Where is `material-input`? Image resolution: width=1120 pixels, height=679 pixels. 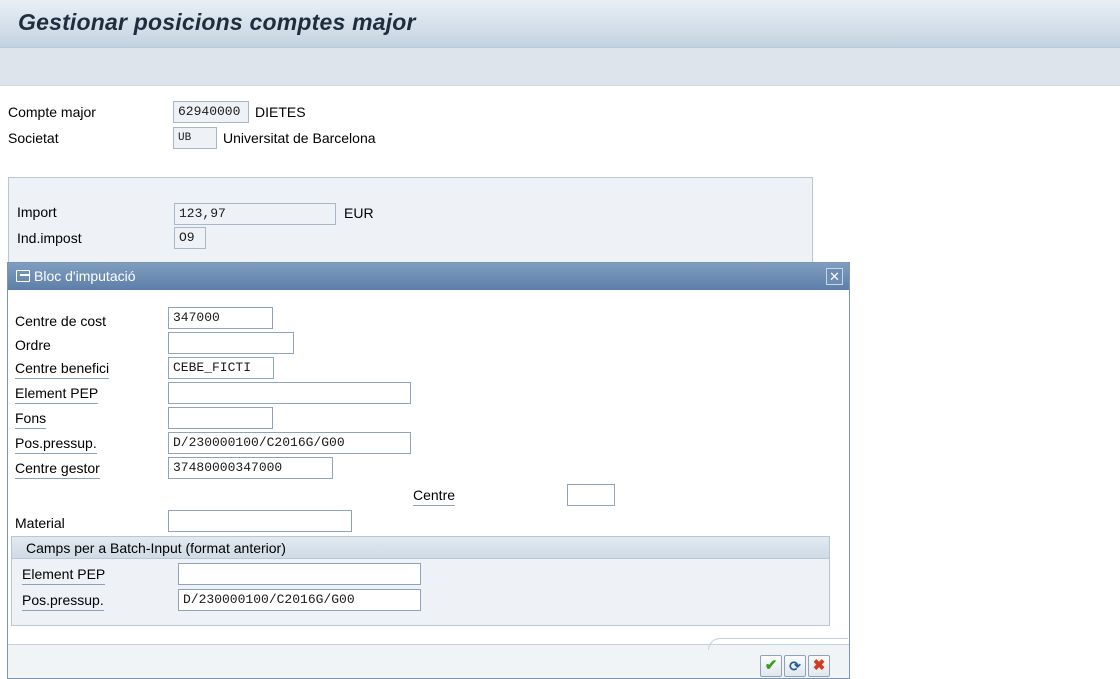 material-input is located at coordinates (260, 521).